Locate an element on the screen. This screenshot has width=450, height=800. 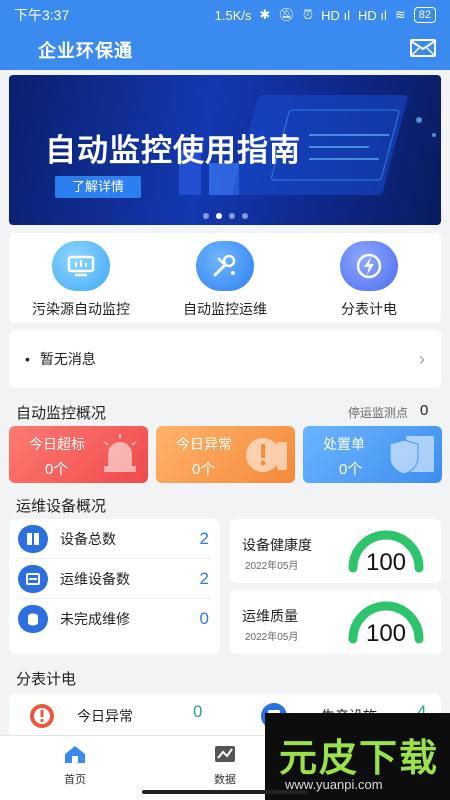
equipment-row-unfinished-repairs: 未完成维修 0 is located at coordinates (114, 619).